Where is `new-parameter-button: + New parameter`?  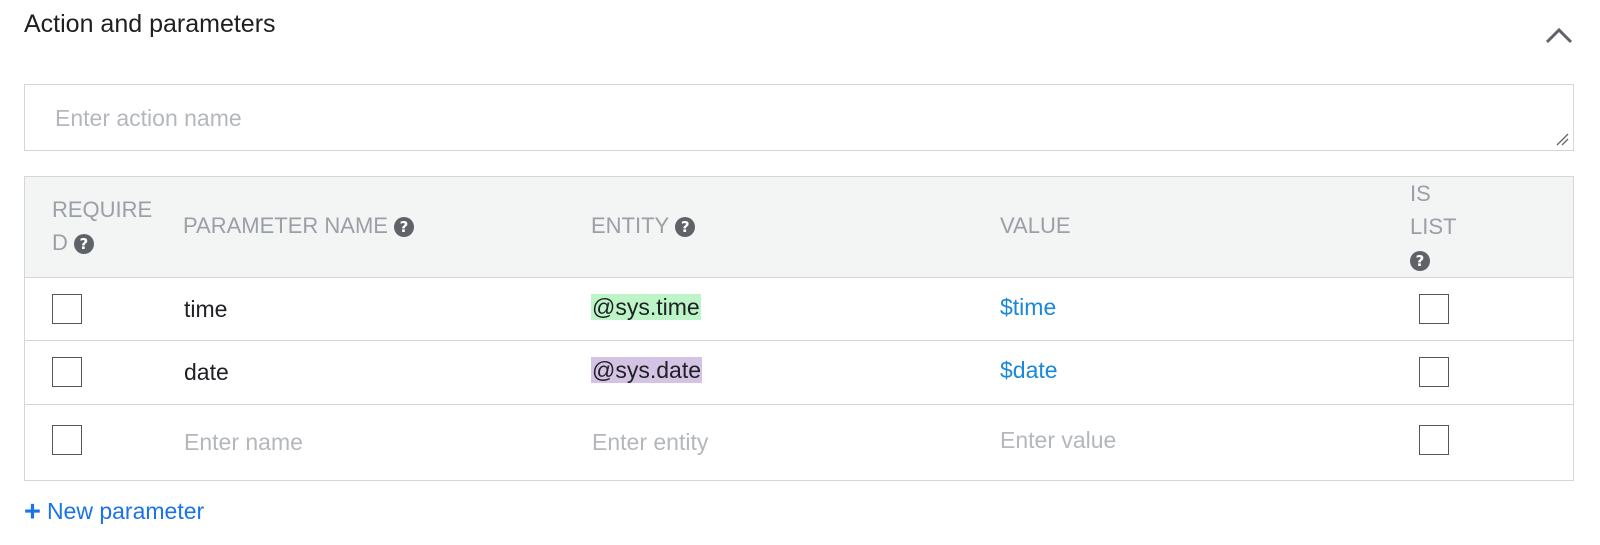 new-parameter-button: + New parameter is located at coordinates (114, 512).